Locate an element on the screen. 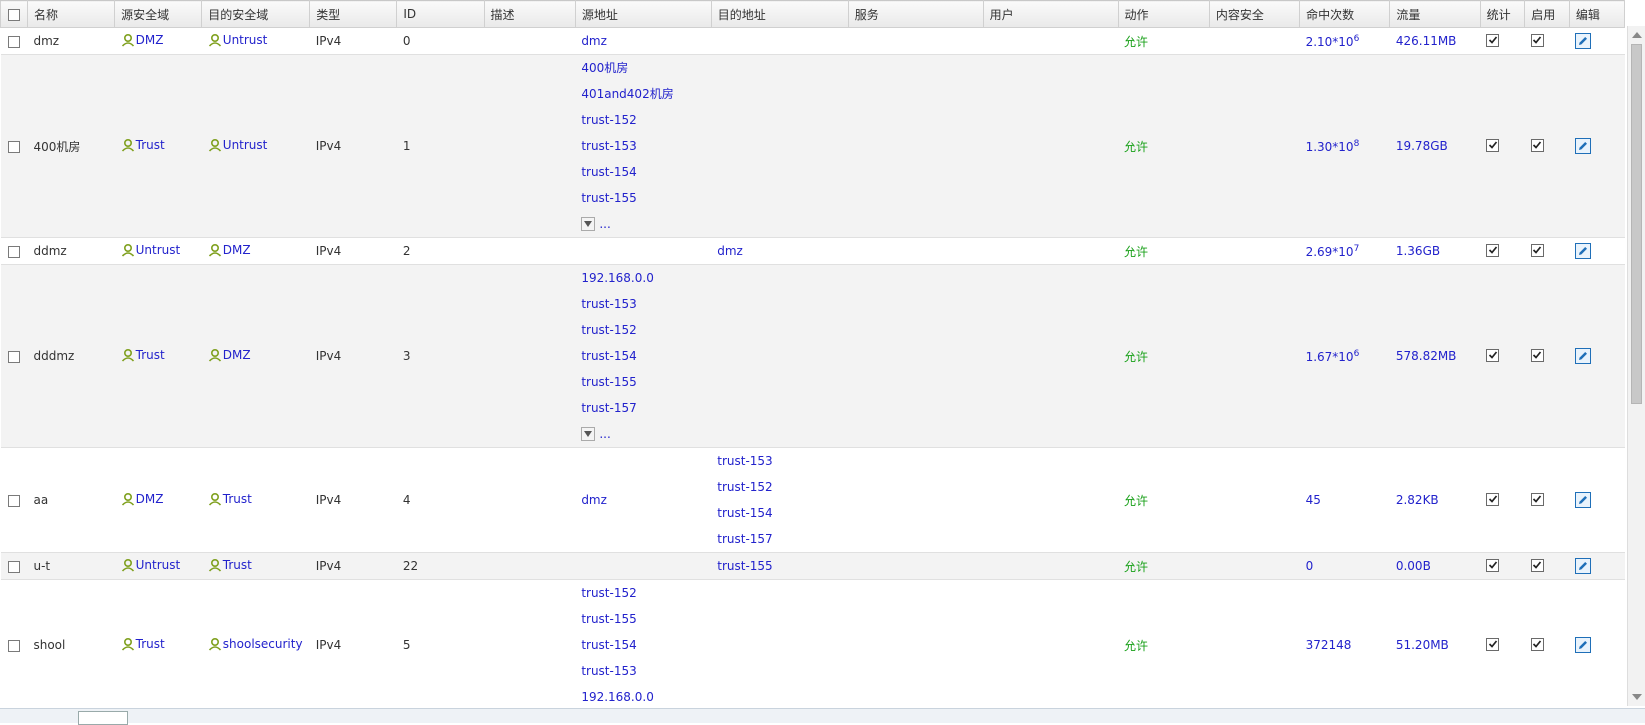 The image size is (1645, 725). dst-address-link: trust-154 is located at coordinates (782, 513).